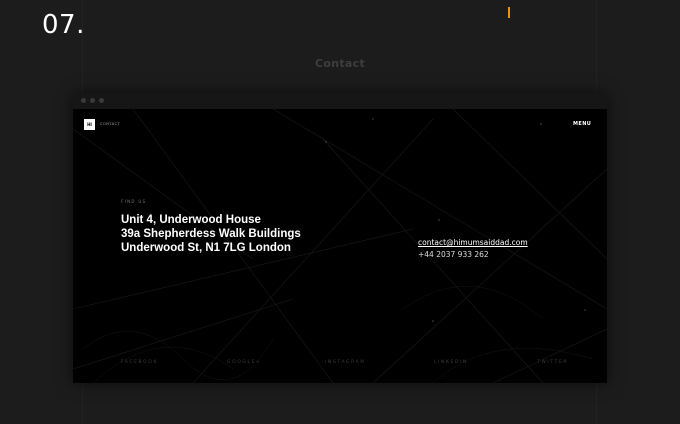 The height and width of the screenshot is (424, 680). I want to click on browser-toolbar, so click(340, 101).